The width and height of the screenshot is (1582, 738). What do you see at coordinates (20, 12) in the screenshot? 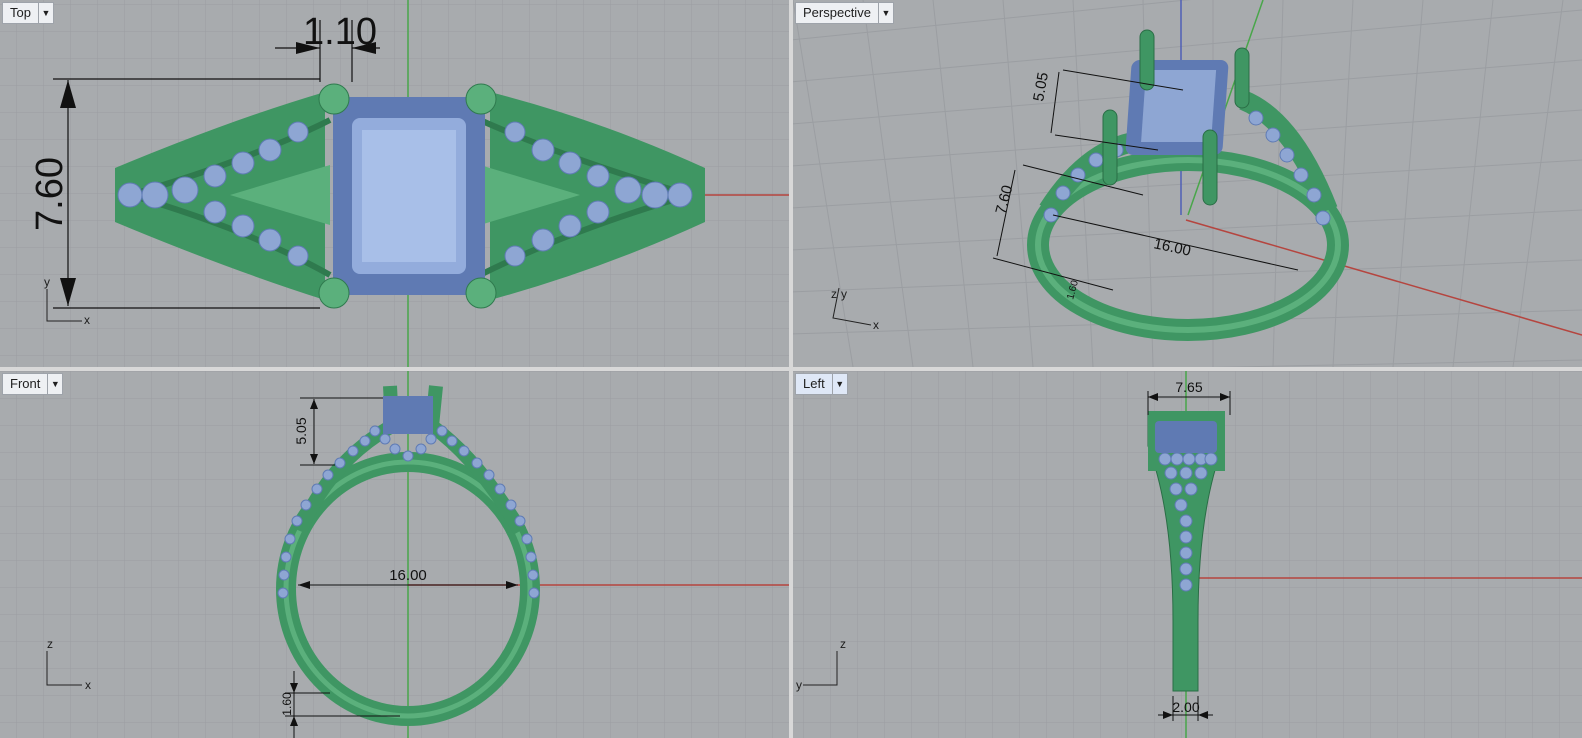
I see `viewport-label-top: Top` at bounding box center [20, 12].